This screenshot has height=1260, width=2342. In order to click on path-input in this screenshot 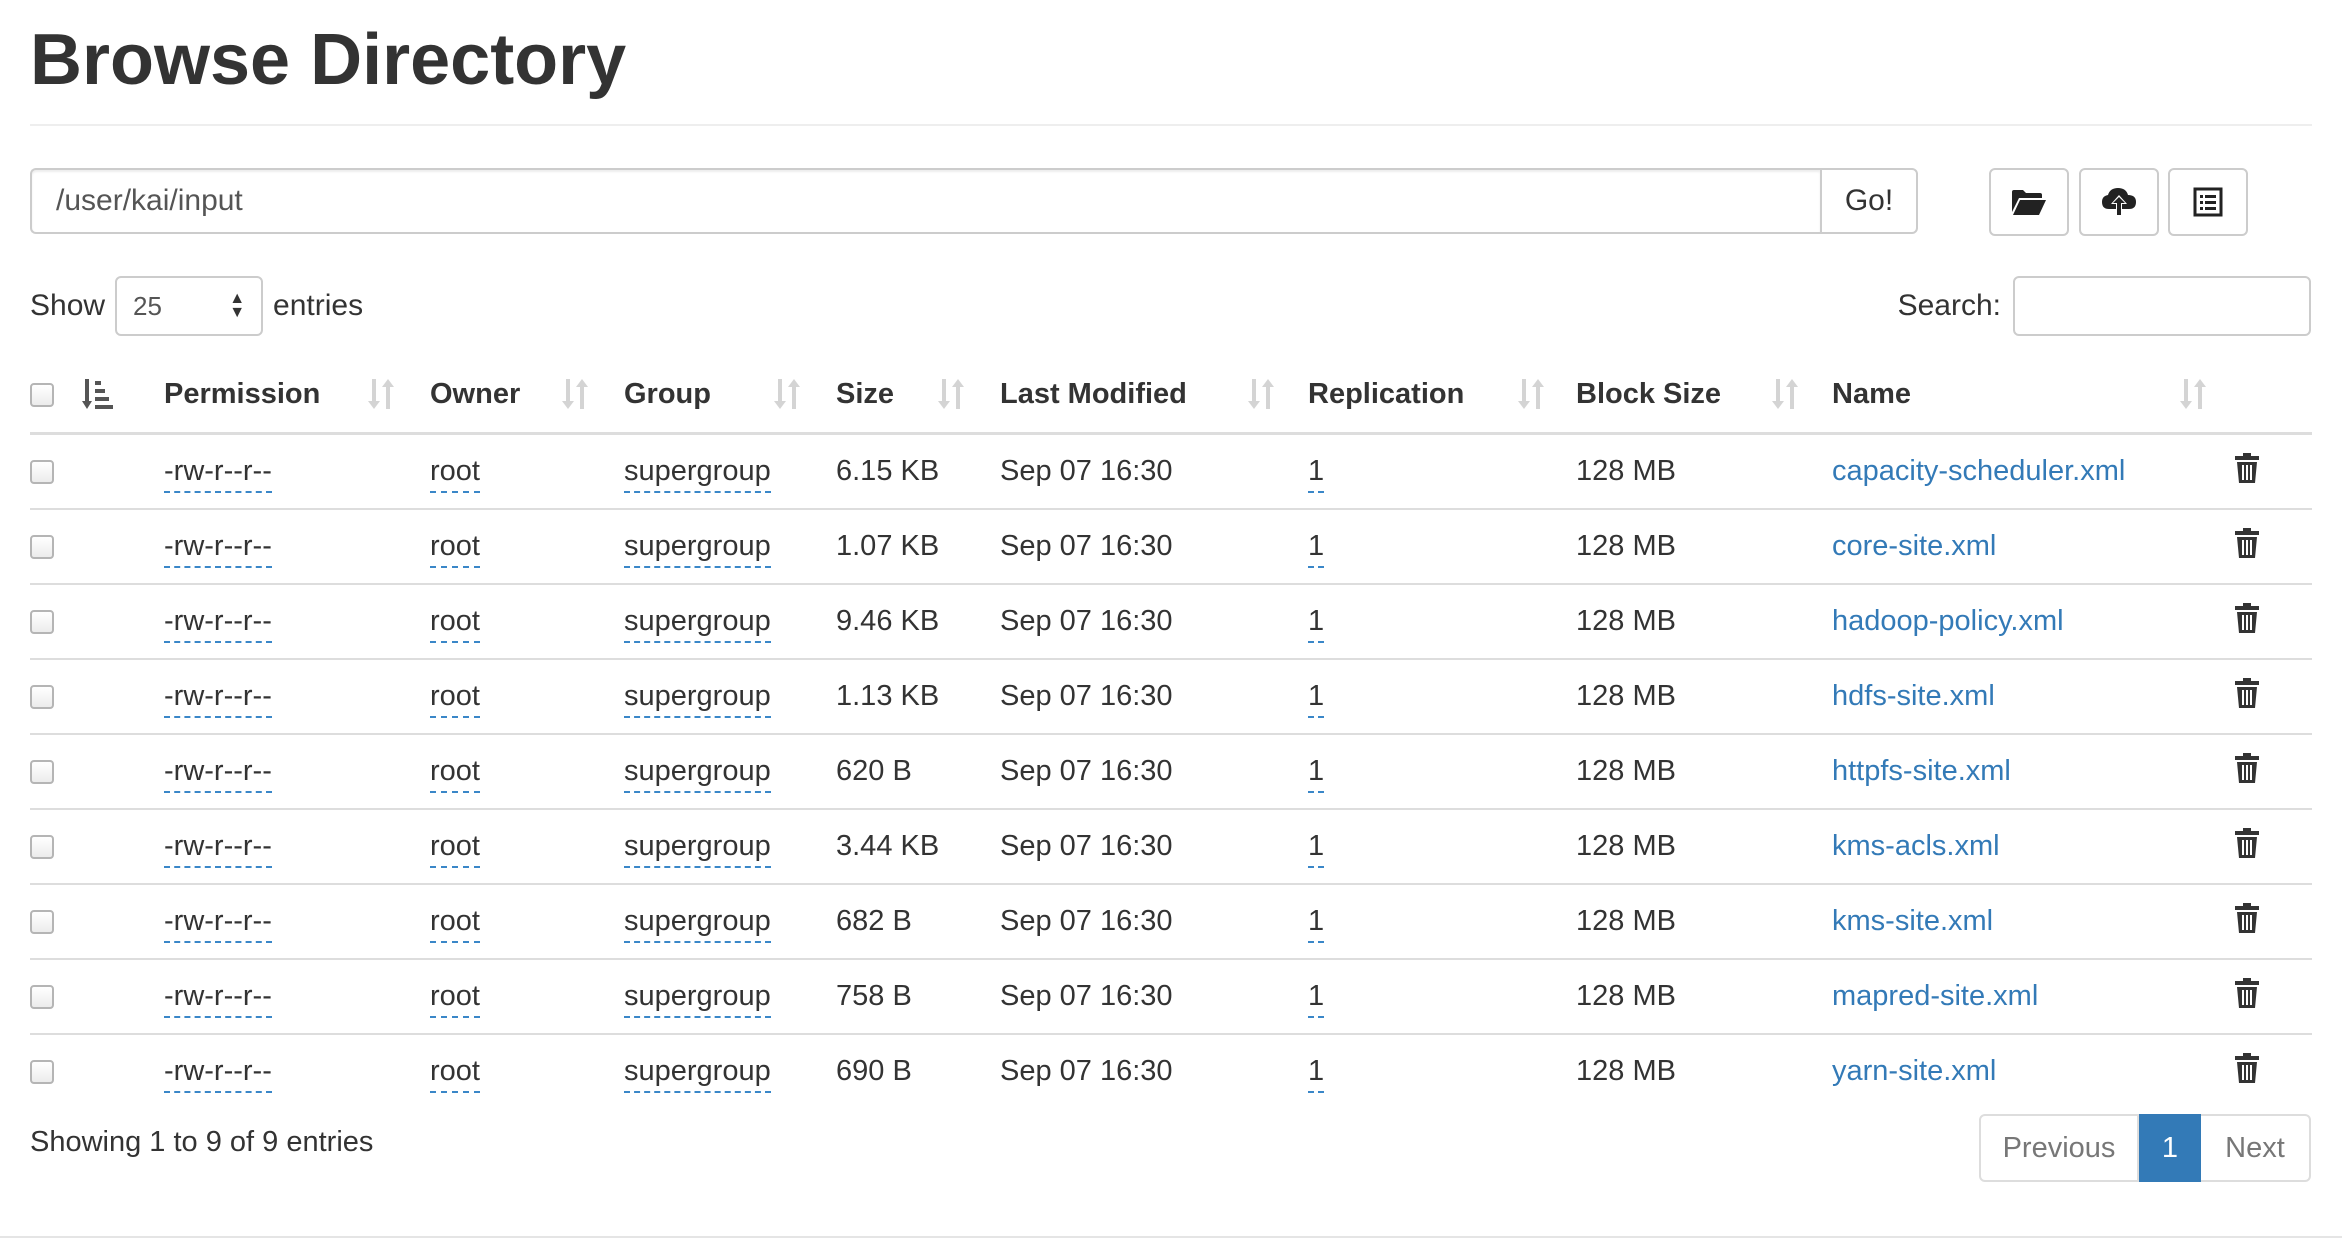, I will do `click(925, 201)`.